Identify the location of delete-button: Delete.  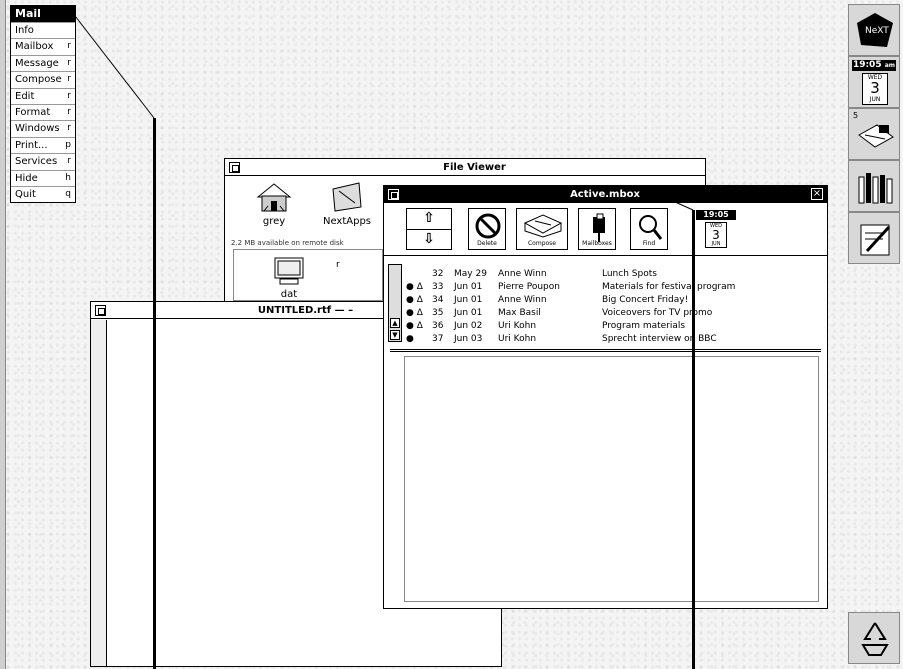
(487, 229).